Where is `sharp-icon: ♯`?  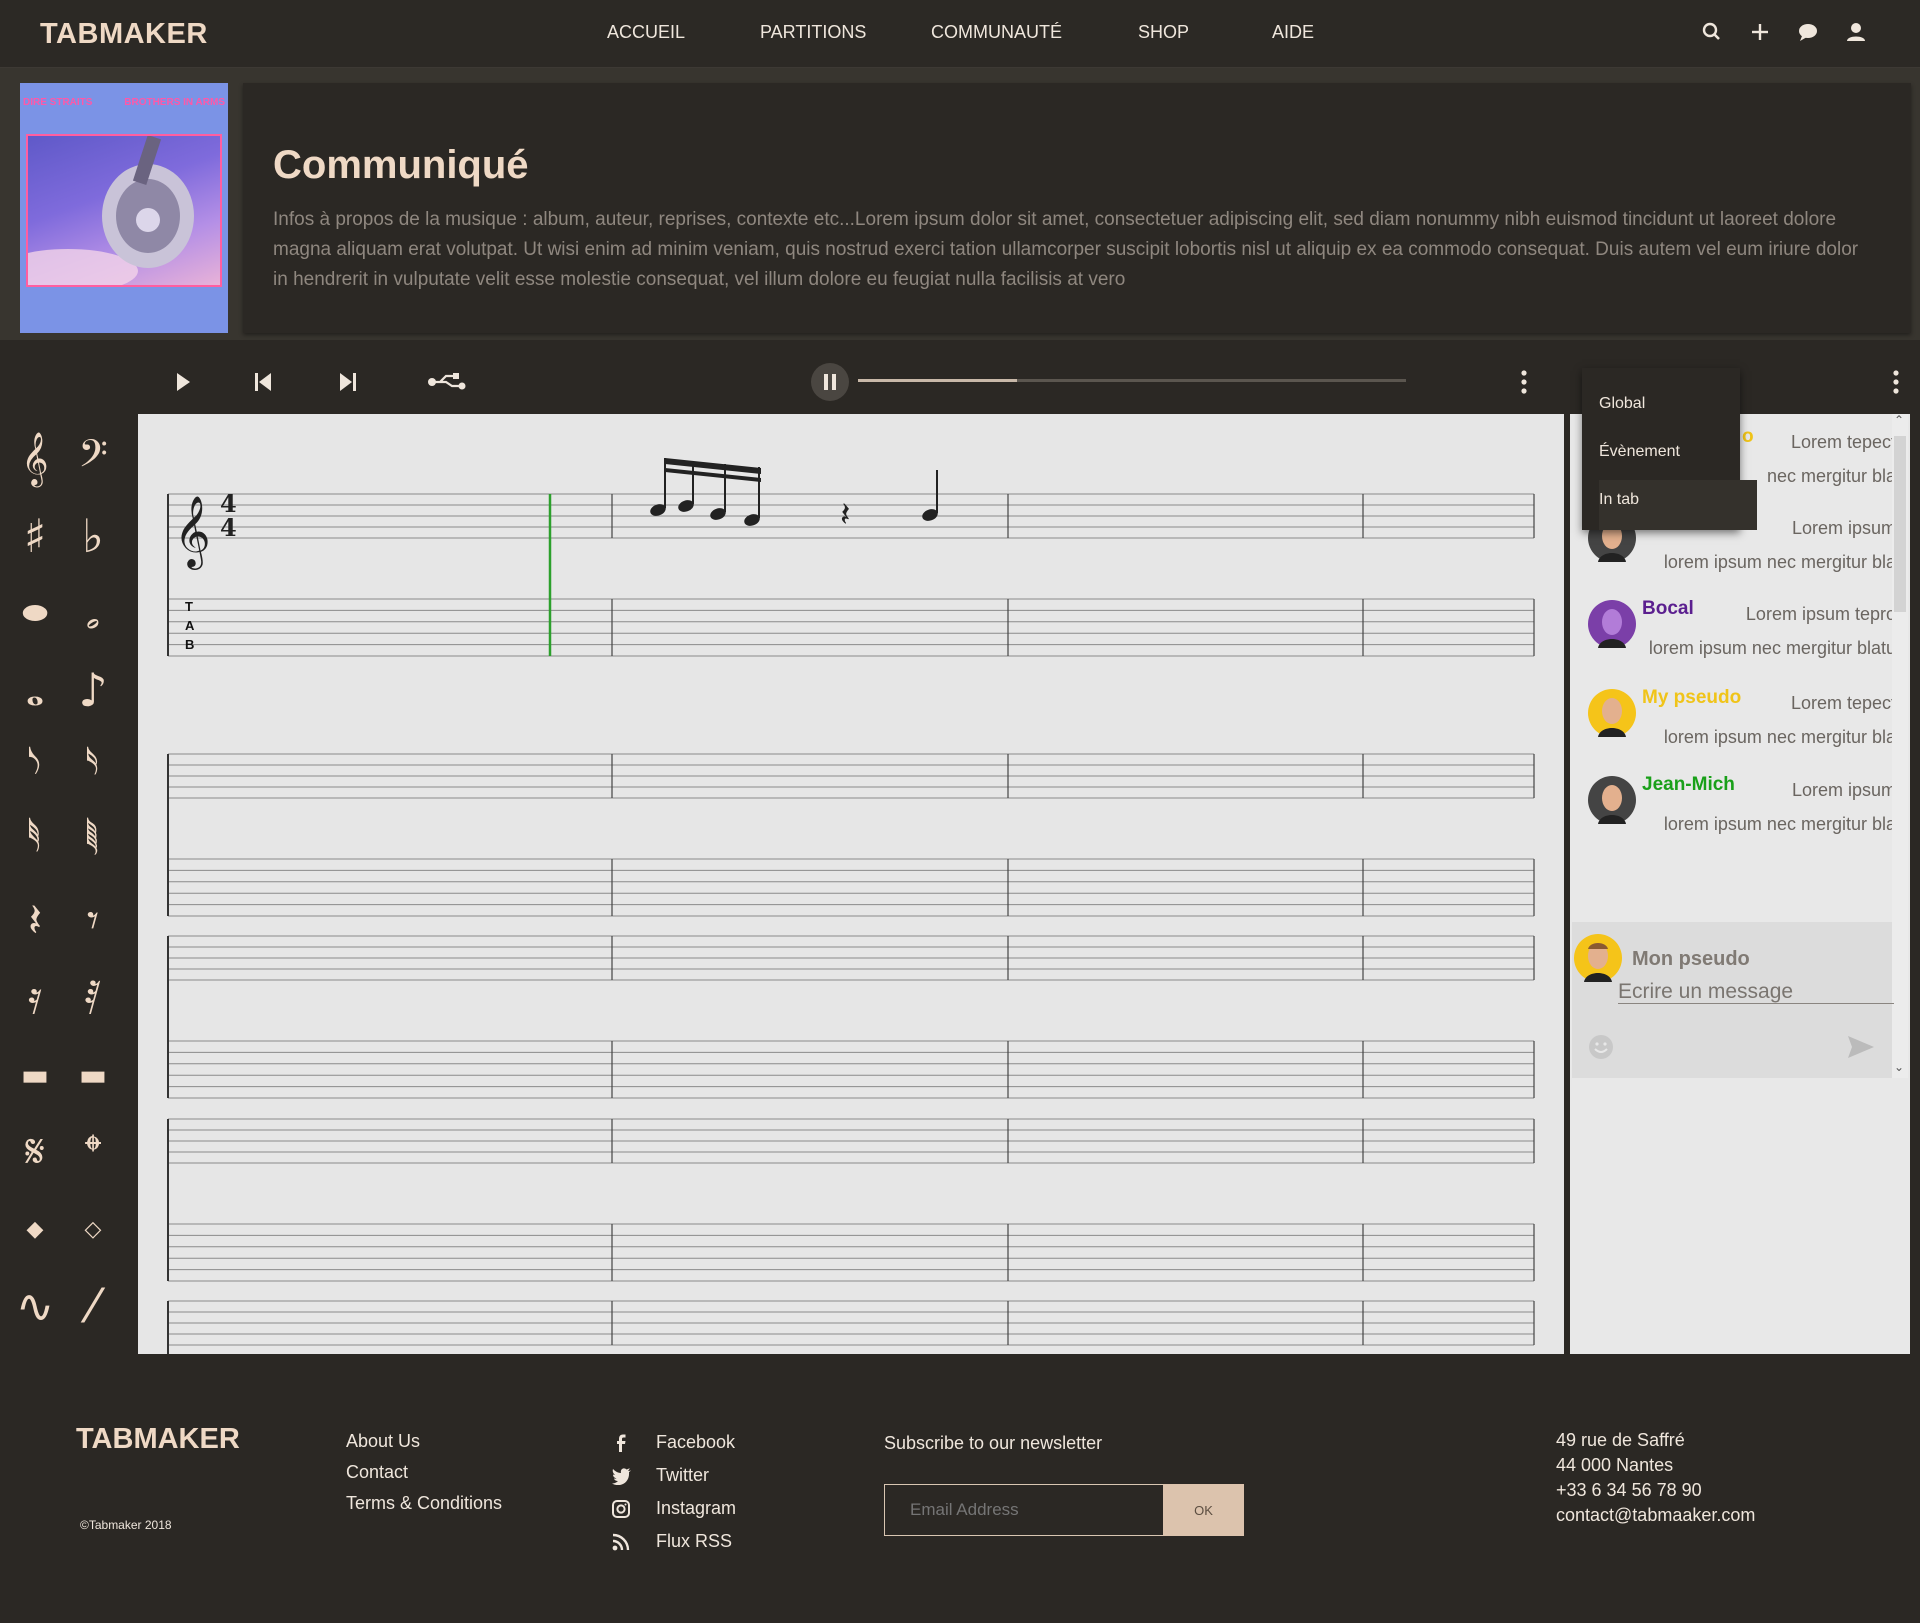
sharp-icon: ♯ is located at coordinates (35, 536).